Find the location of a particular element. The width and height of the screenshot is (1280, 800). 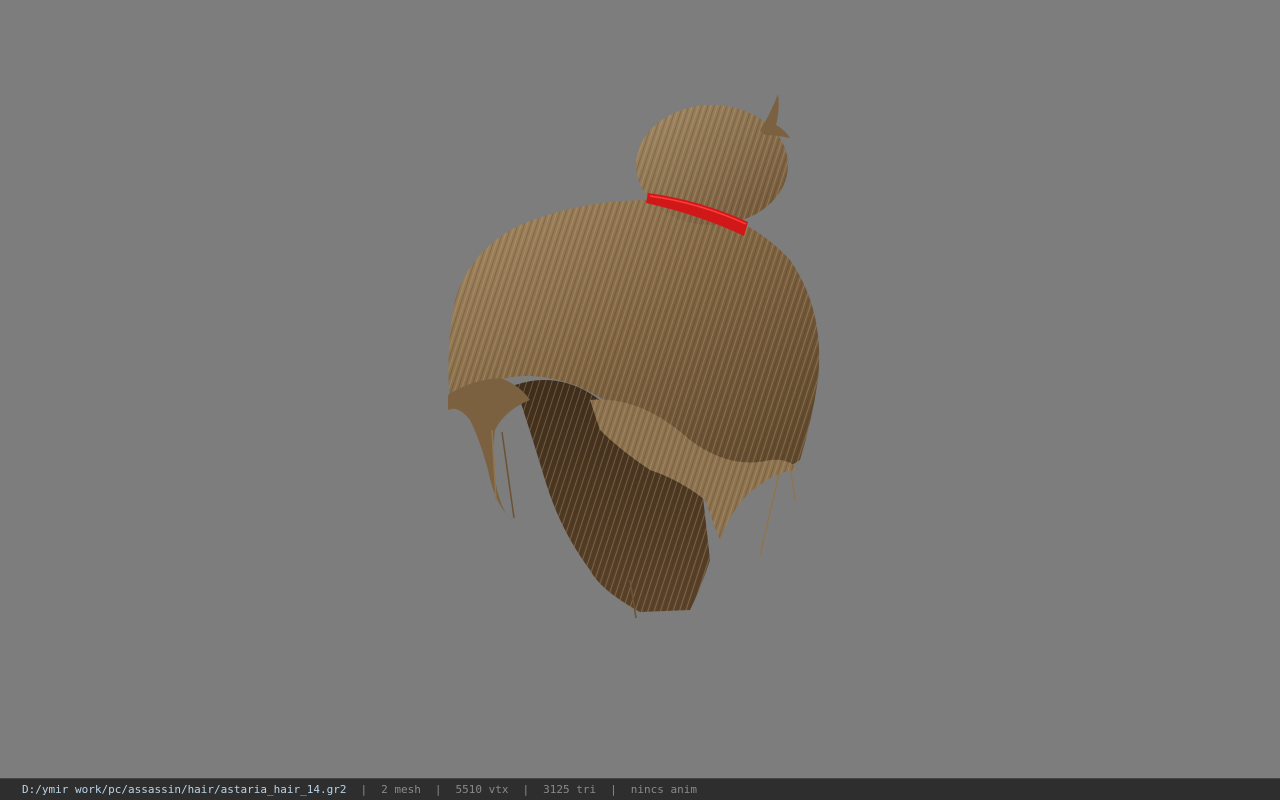

hair-left-strands is located at coordinates (489, 449).